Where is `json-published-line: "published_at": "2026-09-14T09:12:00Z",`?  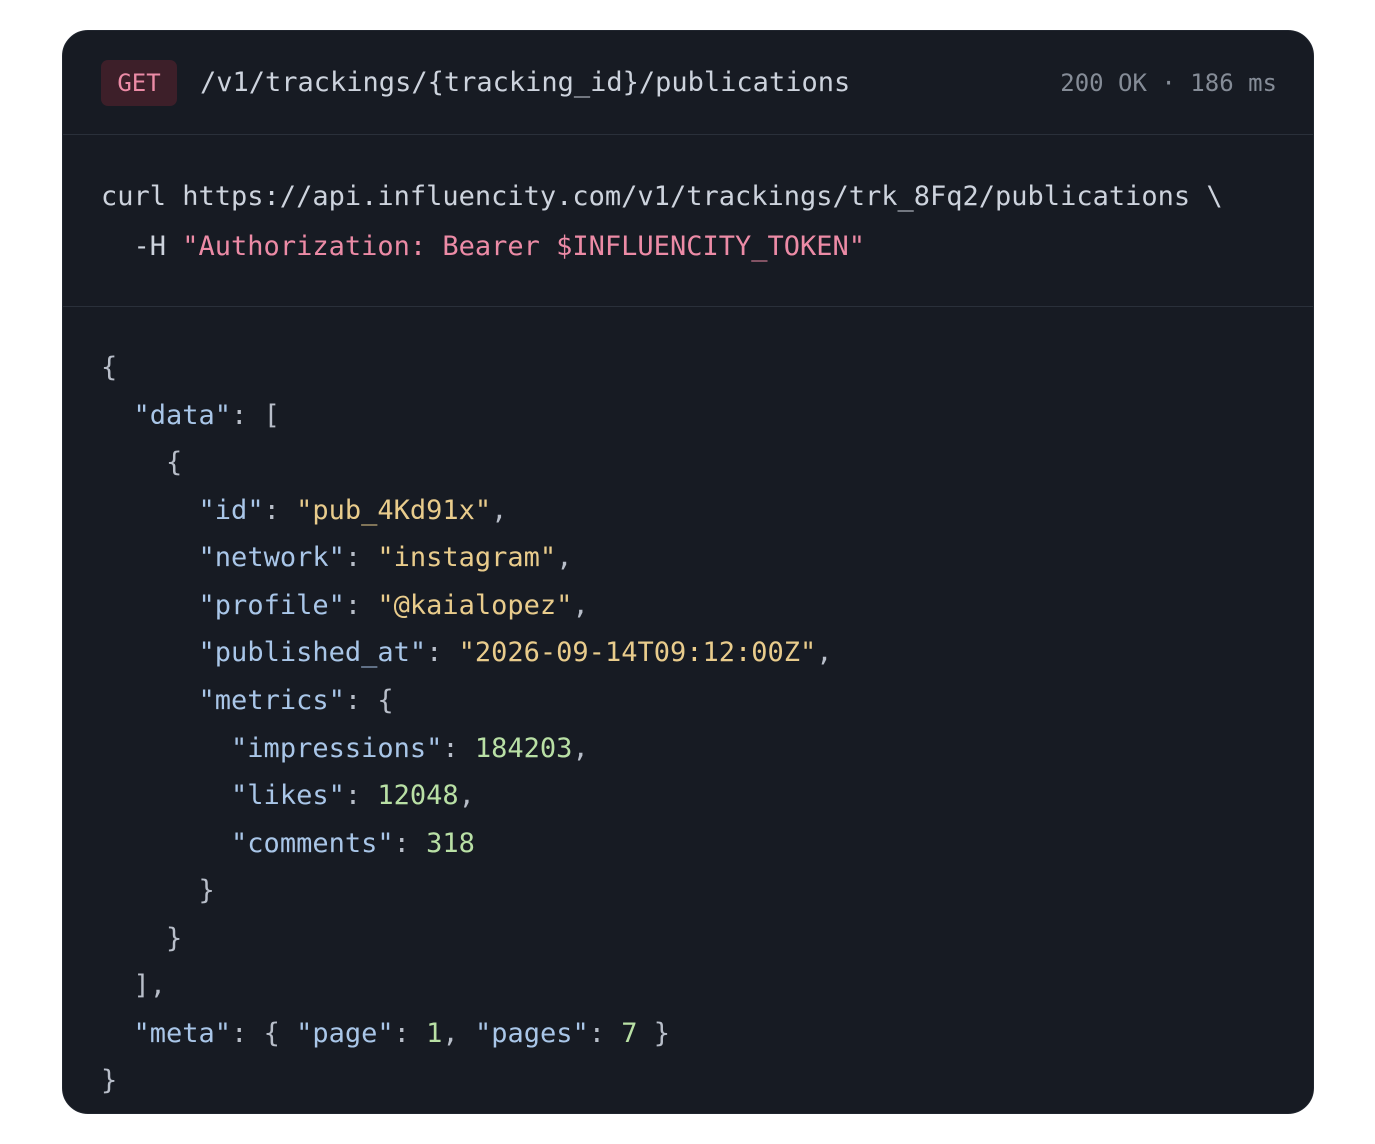
json-published-line: "published_at": "2026-09-14T09:12:00Z", is located at coordinates (515, 652).